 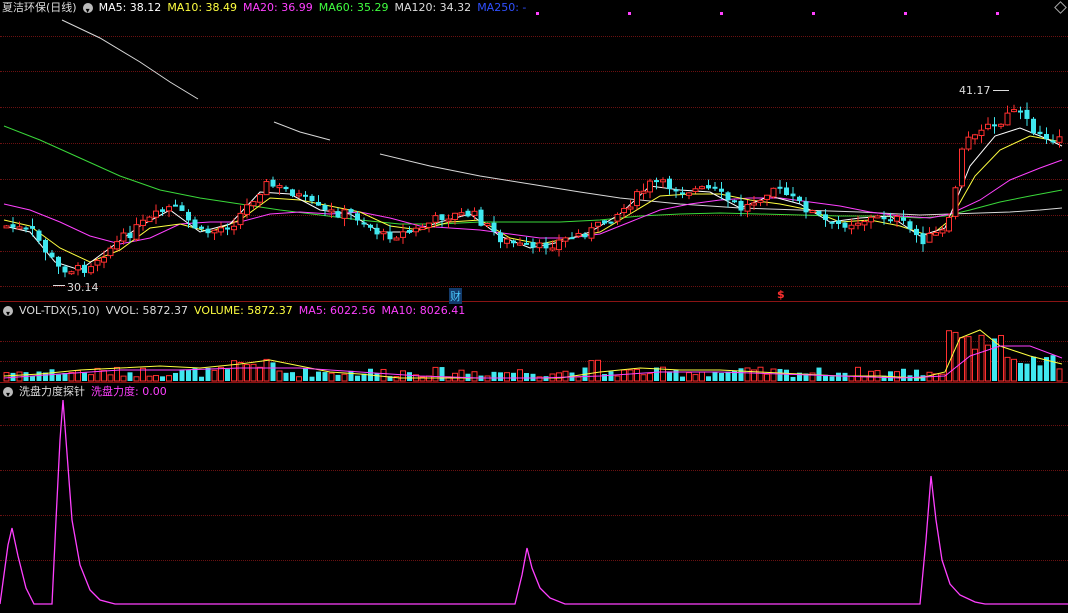 I want to click on low-arrow-icon, so click(x=59, y=285).